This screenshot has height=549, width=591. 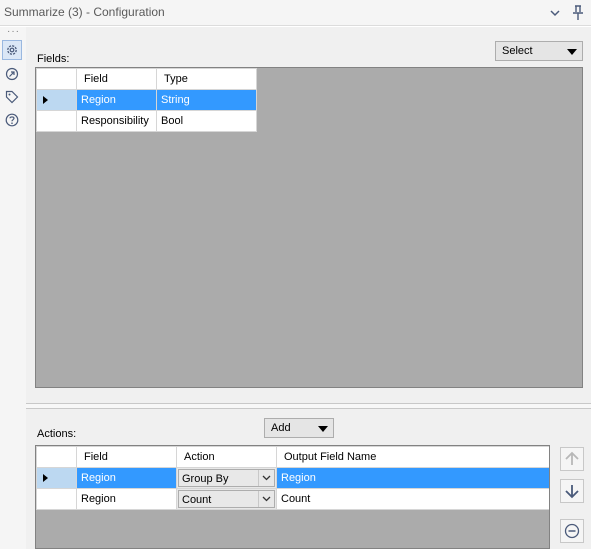 What do you see at coordinates (197, 500) in the screenshot?
I see `action-combo-value: Count` at bounding box center [197, 500].